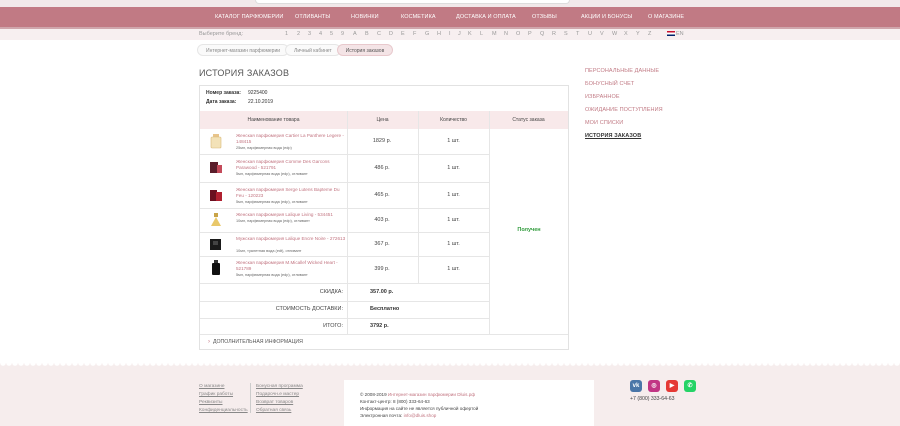 The height and width of the screenshot is (426, 900). I want to click on more-info-toggle: › ДОПОЛНИТЕЛЬНАЯ ИНФОРМАЦИЯ, so click(255, 342).